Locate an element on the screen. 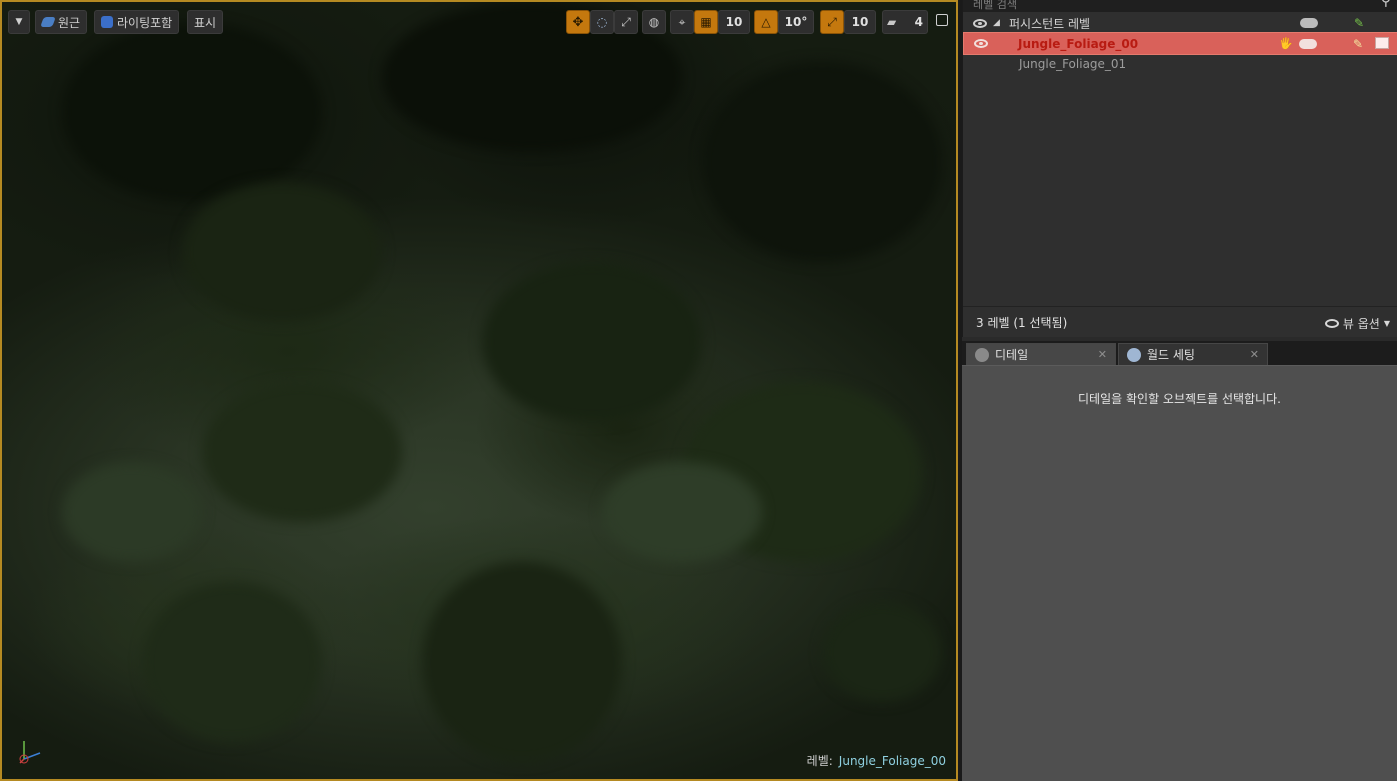 The image size is (1397, 781). move-icon: ✥ is located at coordinates (578, 22).